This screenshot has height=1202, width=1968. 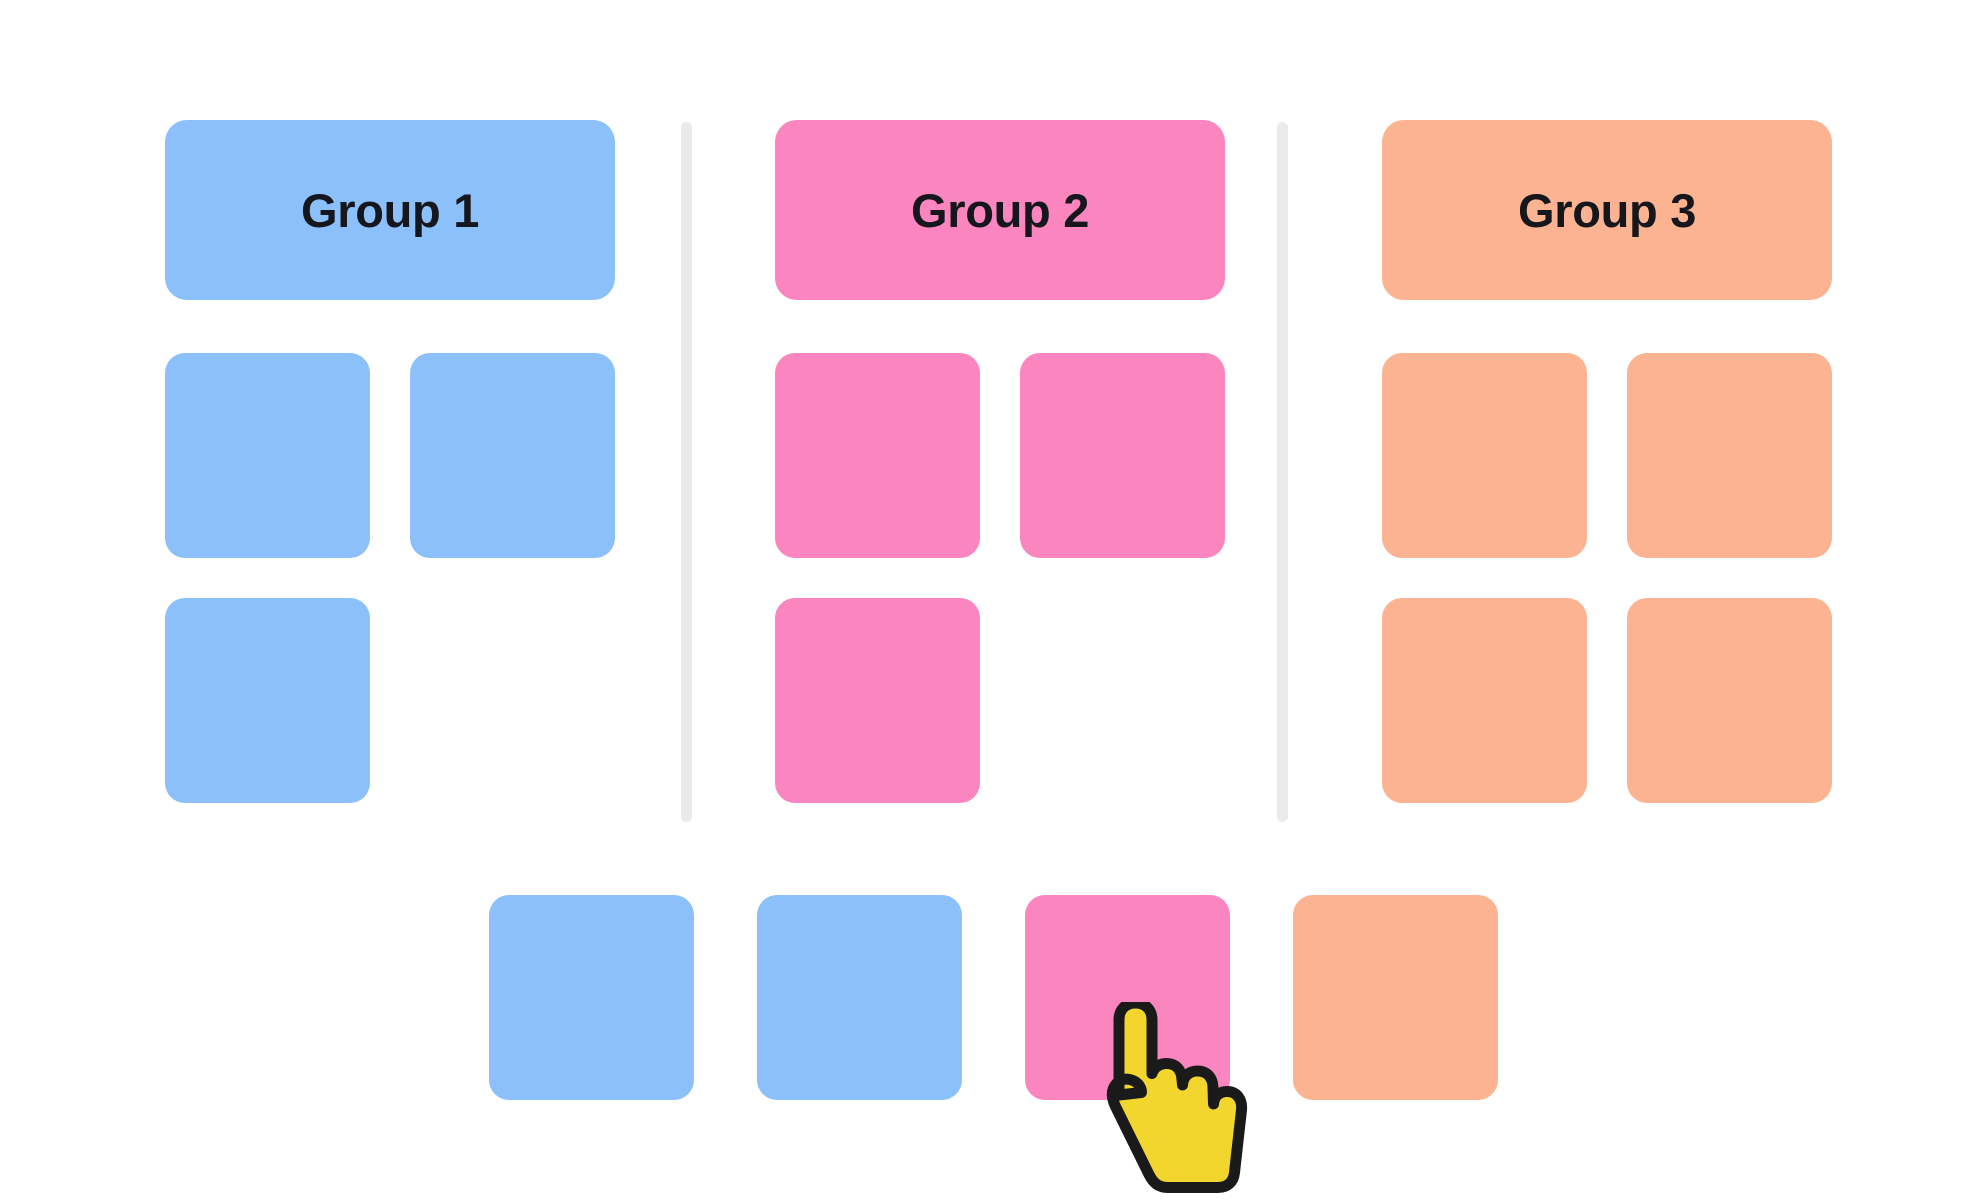 I want to click on unsorted-tile-tray, so click(x=993, y=997).